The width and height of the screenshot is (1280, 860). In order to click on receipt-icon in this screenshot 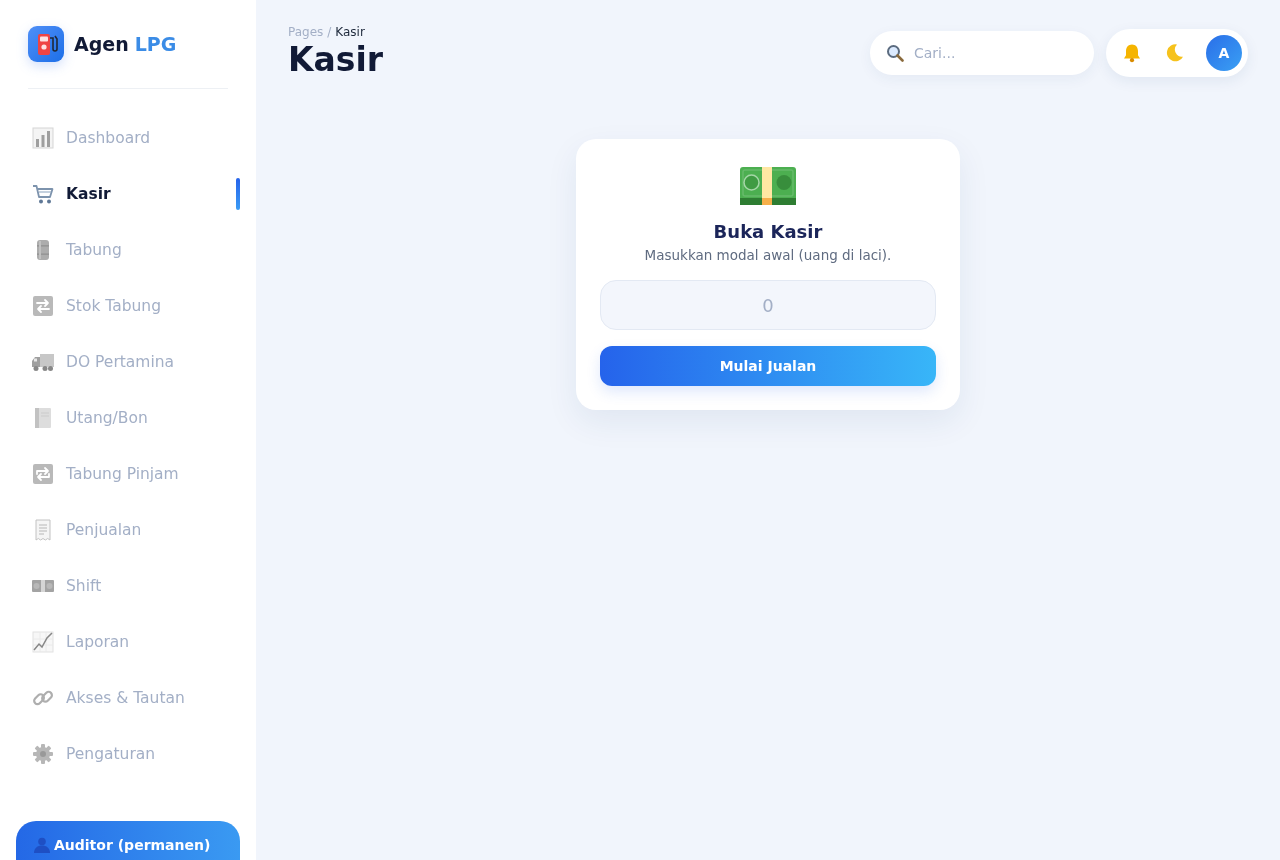, I will do `click(43, 530)`.